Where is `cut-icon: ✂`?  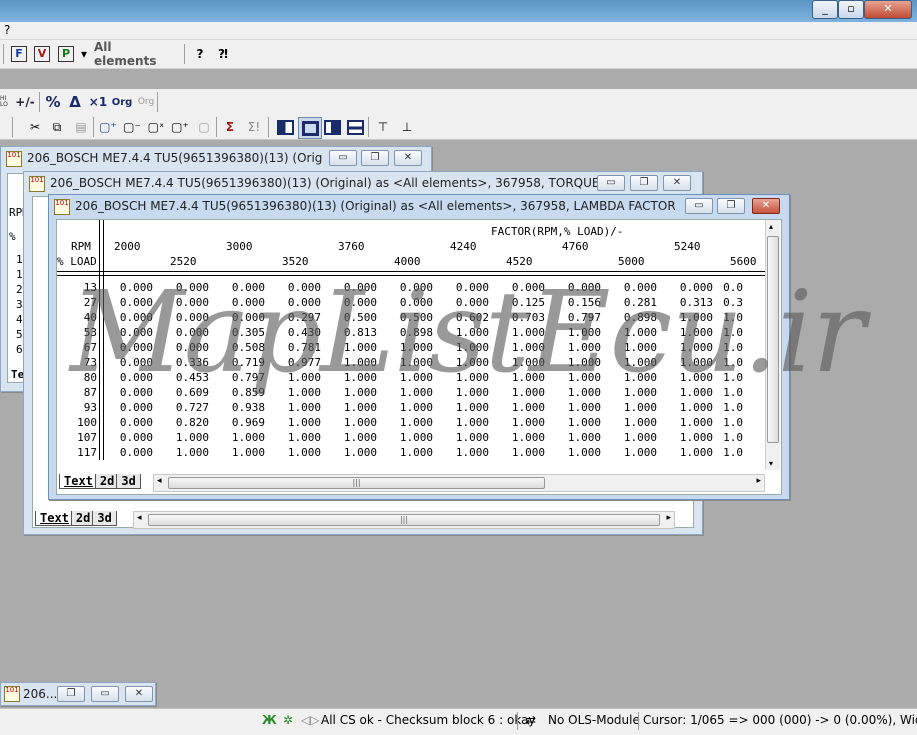
cut-icon: ✂ is located at coordinates (35, 127).